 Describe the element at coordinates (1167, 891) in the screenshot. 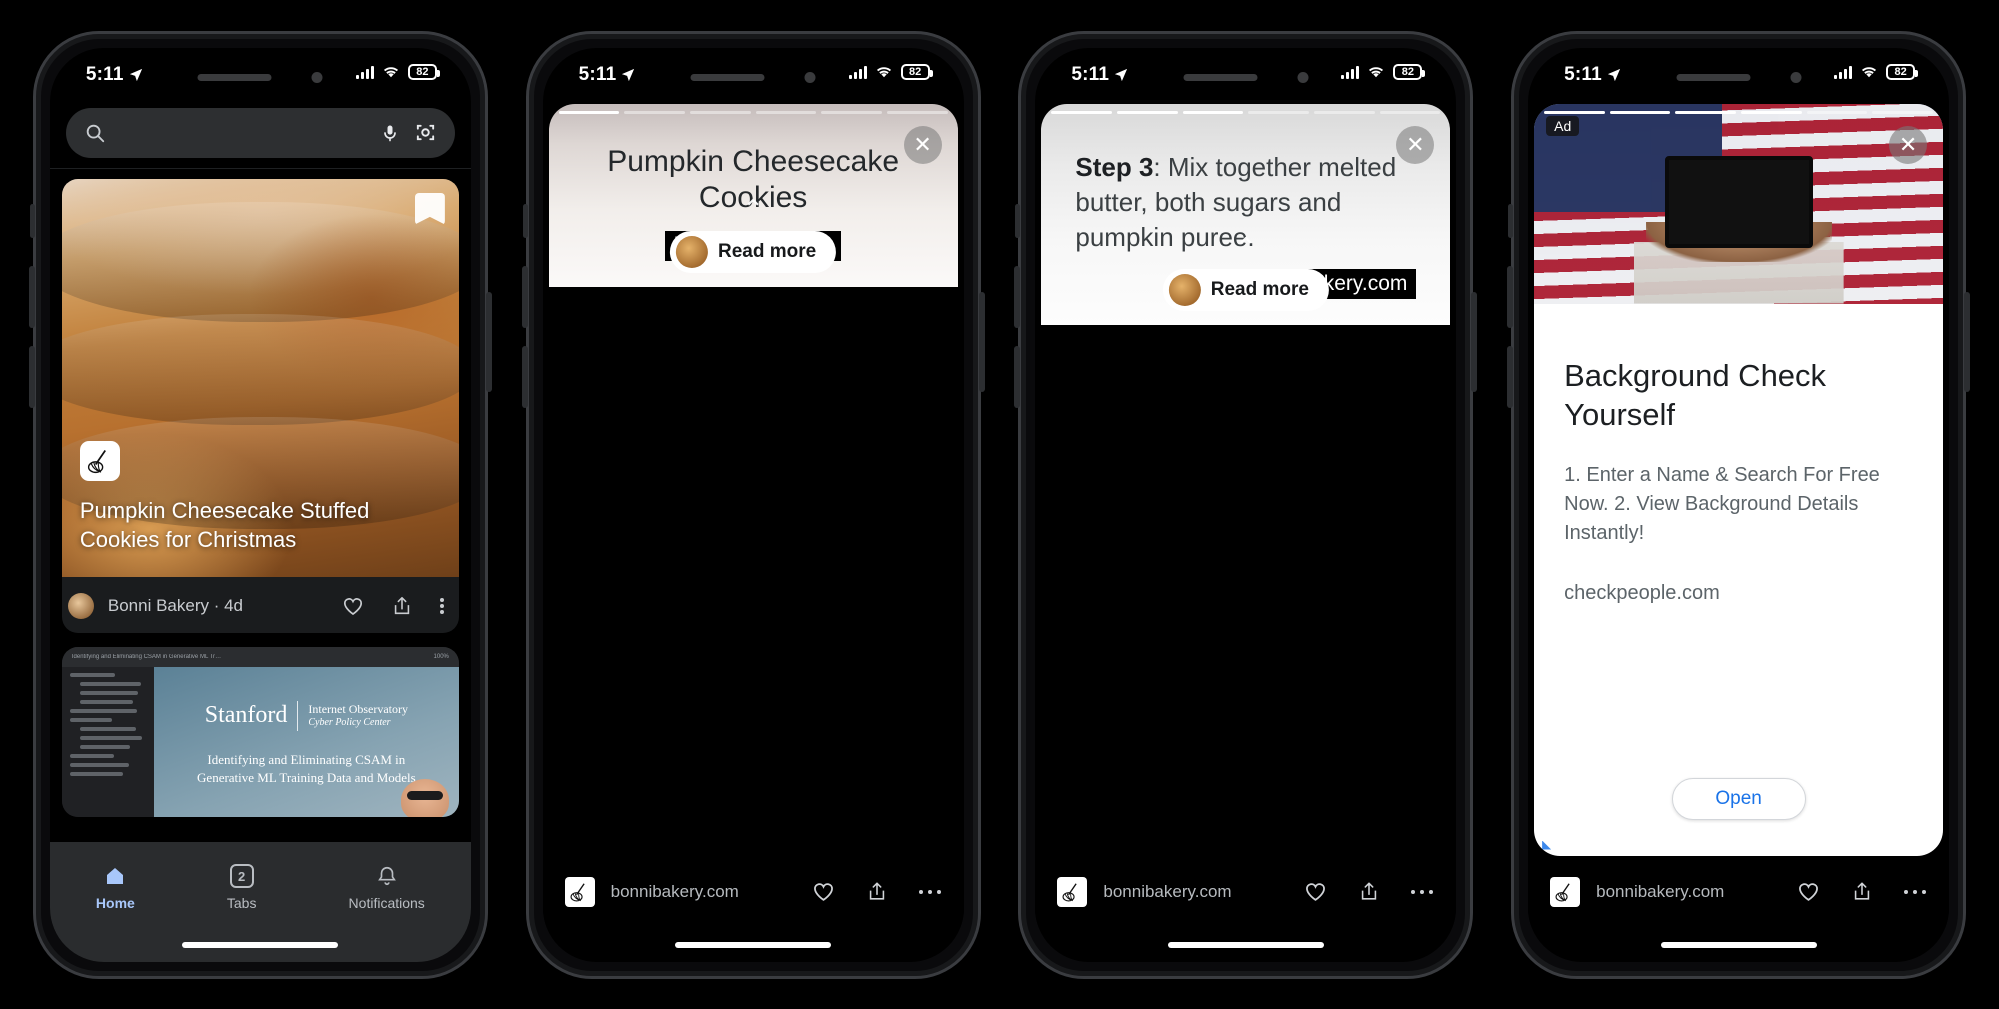

I see `story-domain: bonnibakery.com` at that location.